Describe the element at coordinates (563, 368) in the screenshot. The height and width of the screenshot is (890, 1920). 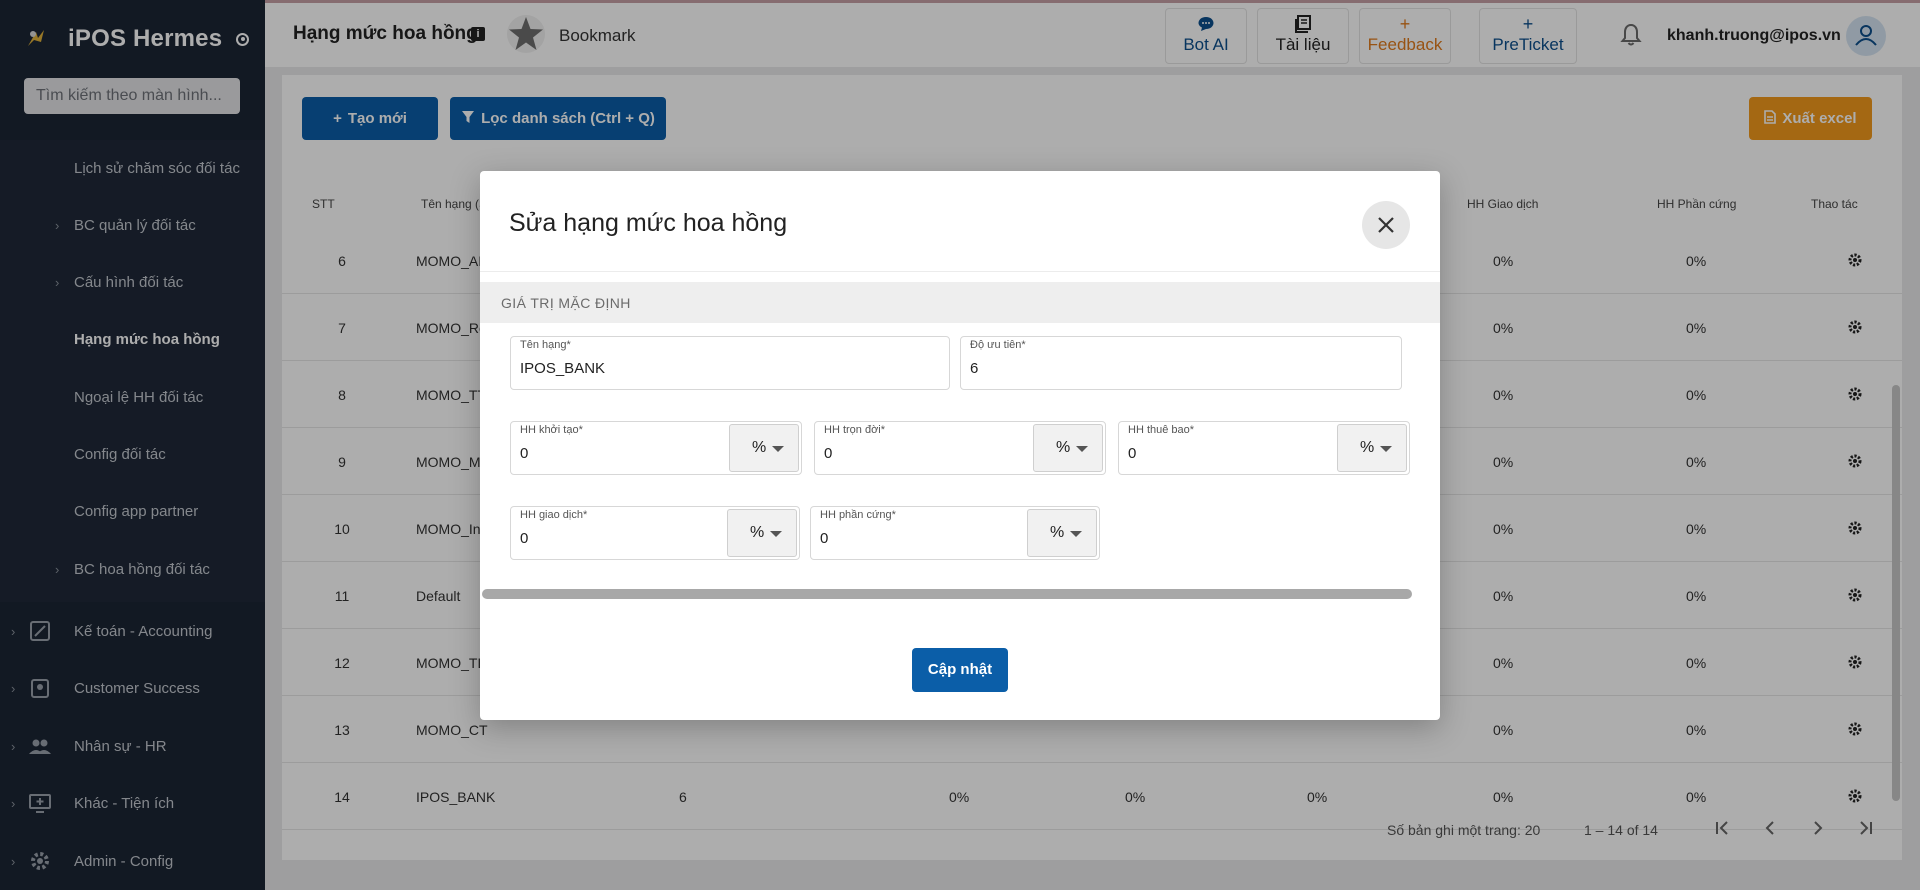
I see `field-value: IPOS_BANK` at that location.